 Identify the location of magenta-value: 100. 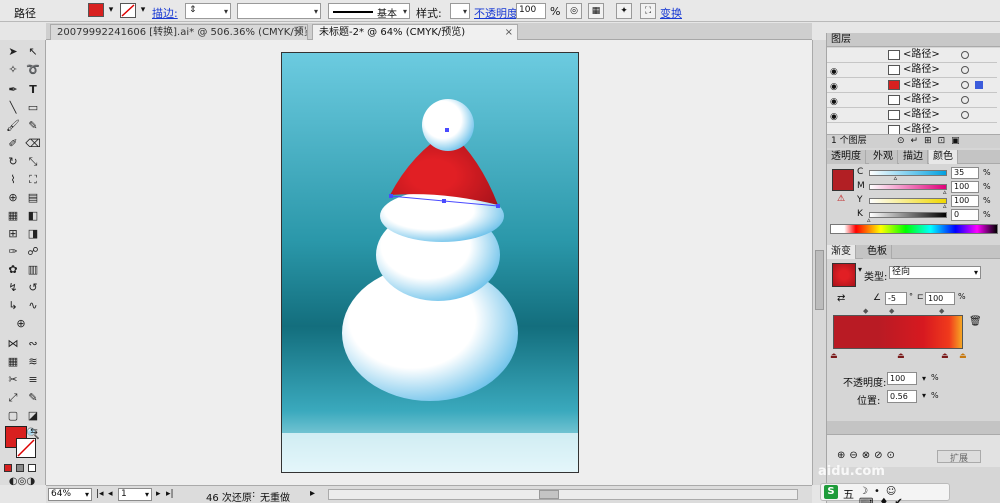
(965, 187).